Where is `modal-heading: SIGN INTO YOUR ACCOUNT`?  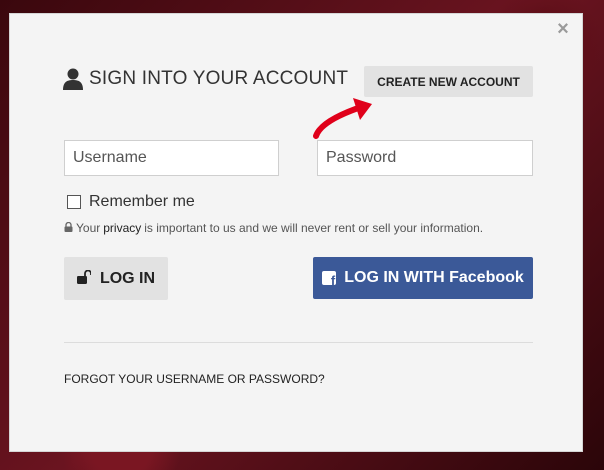
modal-heading: SIGN INTO YOUR ACCOUNT is located at coordinates (205, 79).